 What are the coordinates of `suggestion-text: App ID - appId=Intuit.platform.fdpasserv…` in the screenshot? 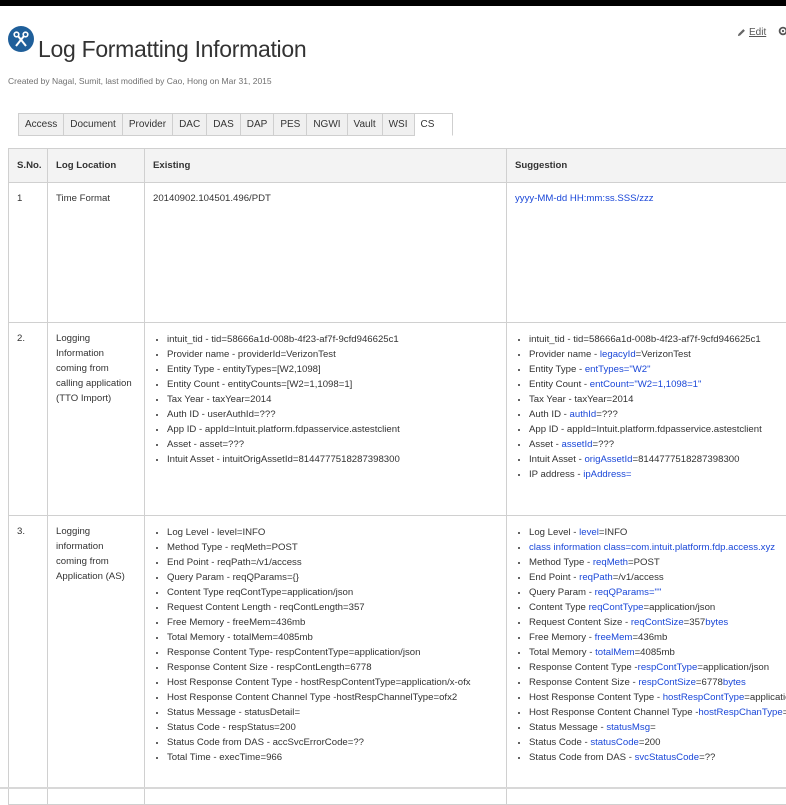 It's located at (645, 429).